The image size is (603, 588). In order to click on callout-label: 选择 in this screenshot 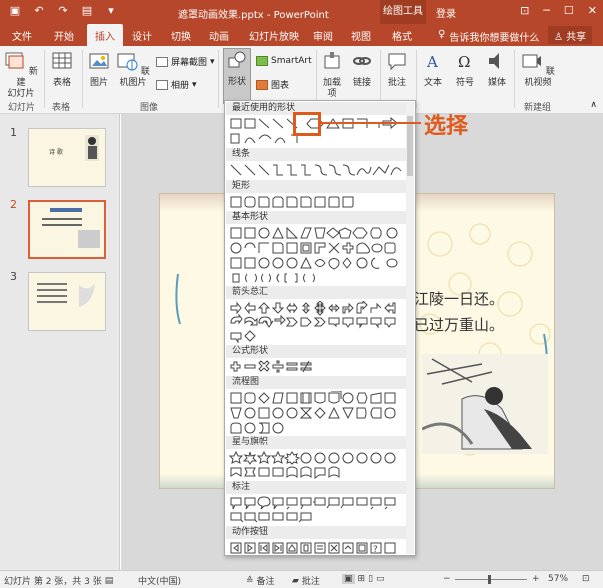, I will do `click(446, 126)`.